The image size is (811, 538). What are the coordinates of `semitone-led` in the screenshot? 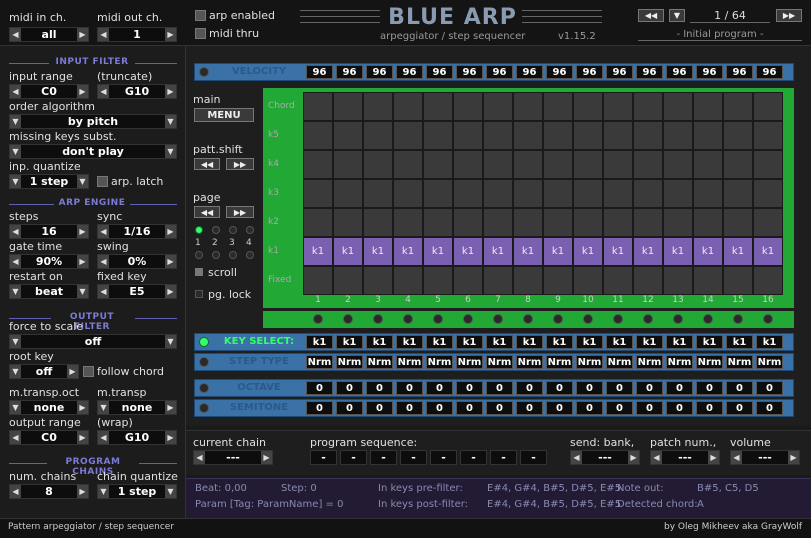 It's located at (204, 408).